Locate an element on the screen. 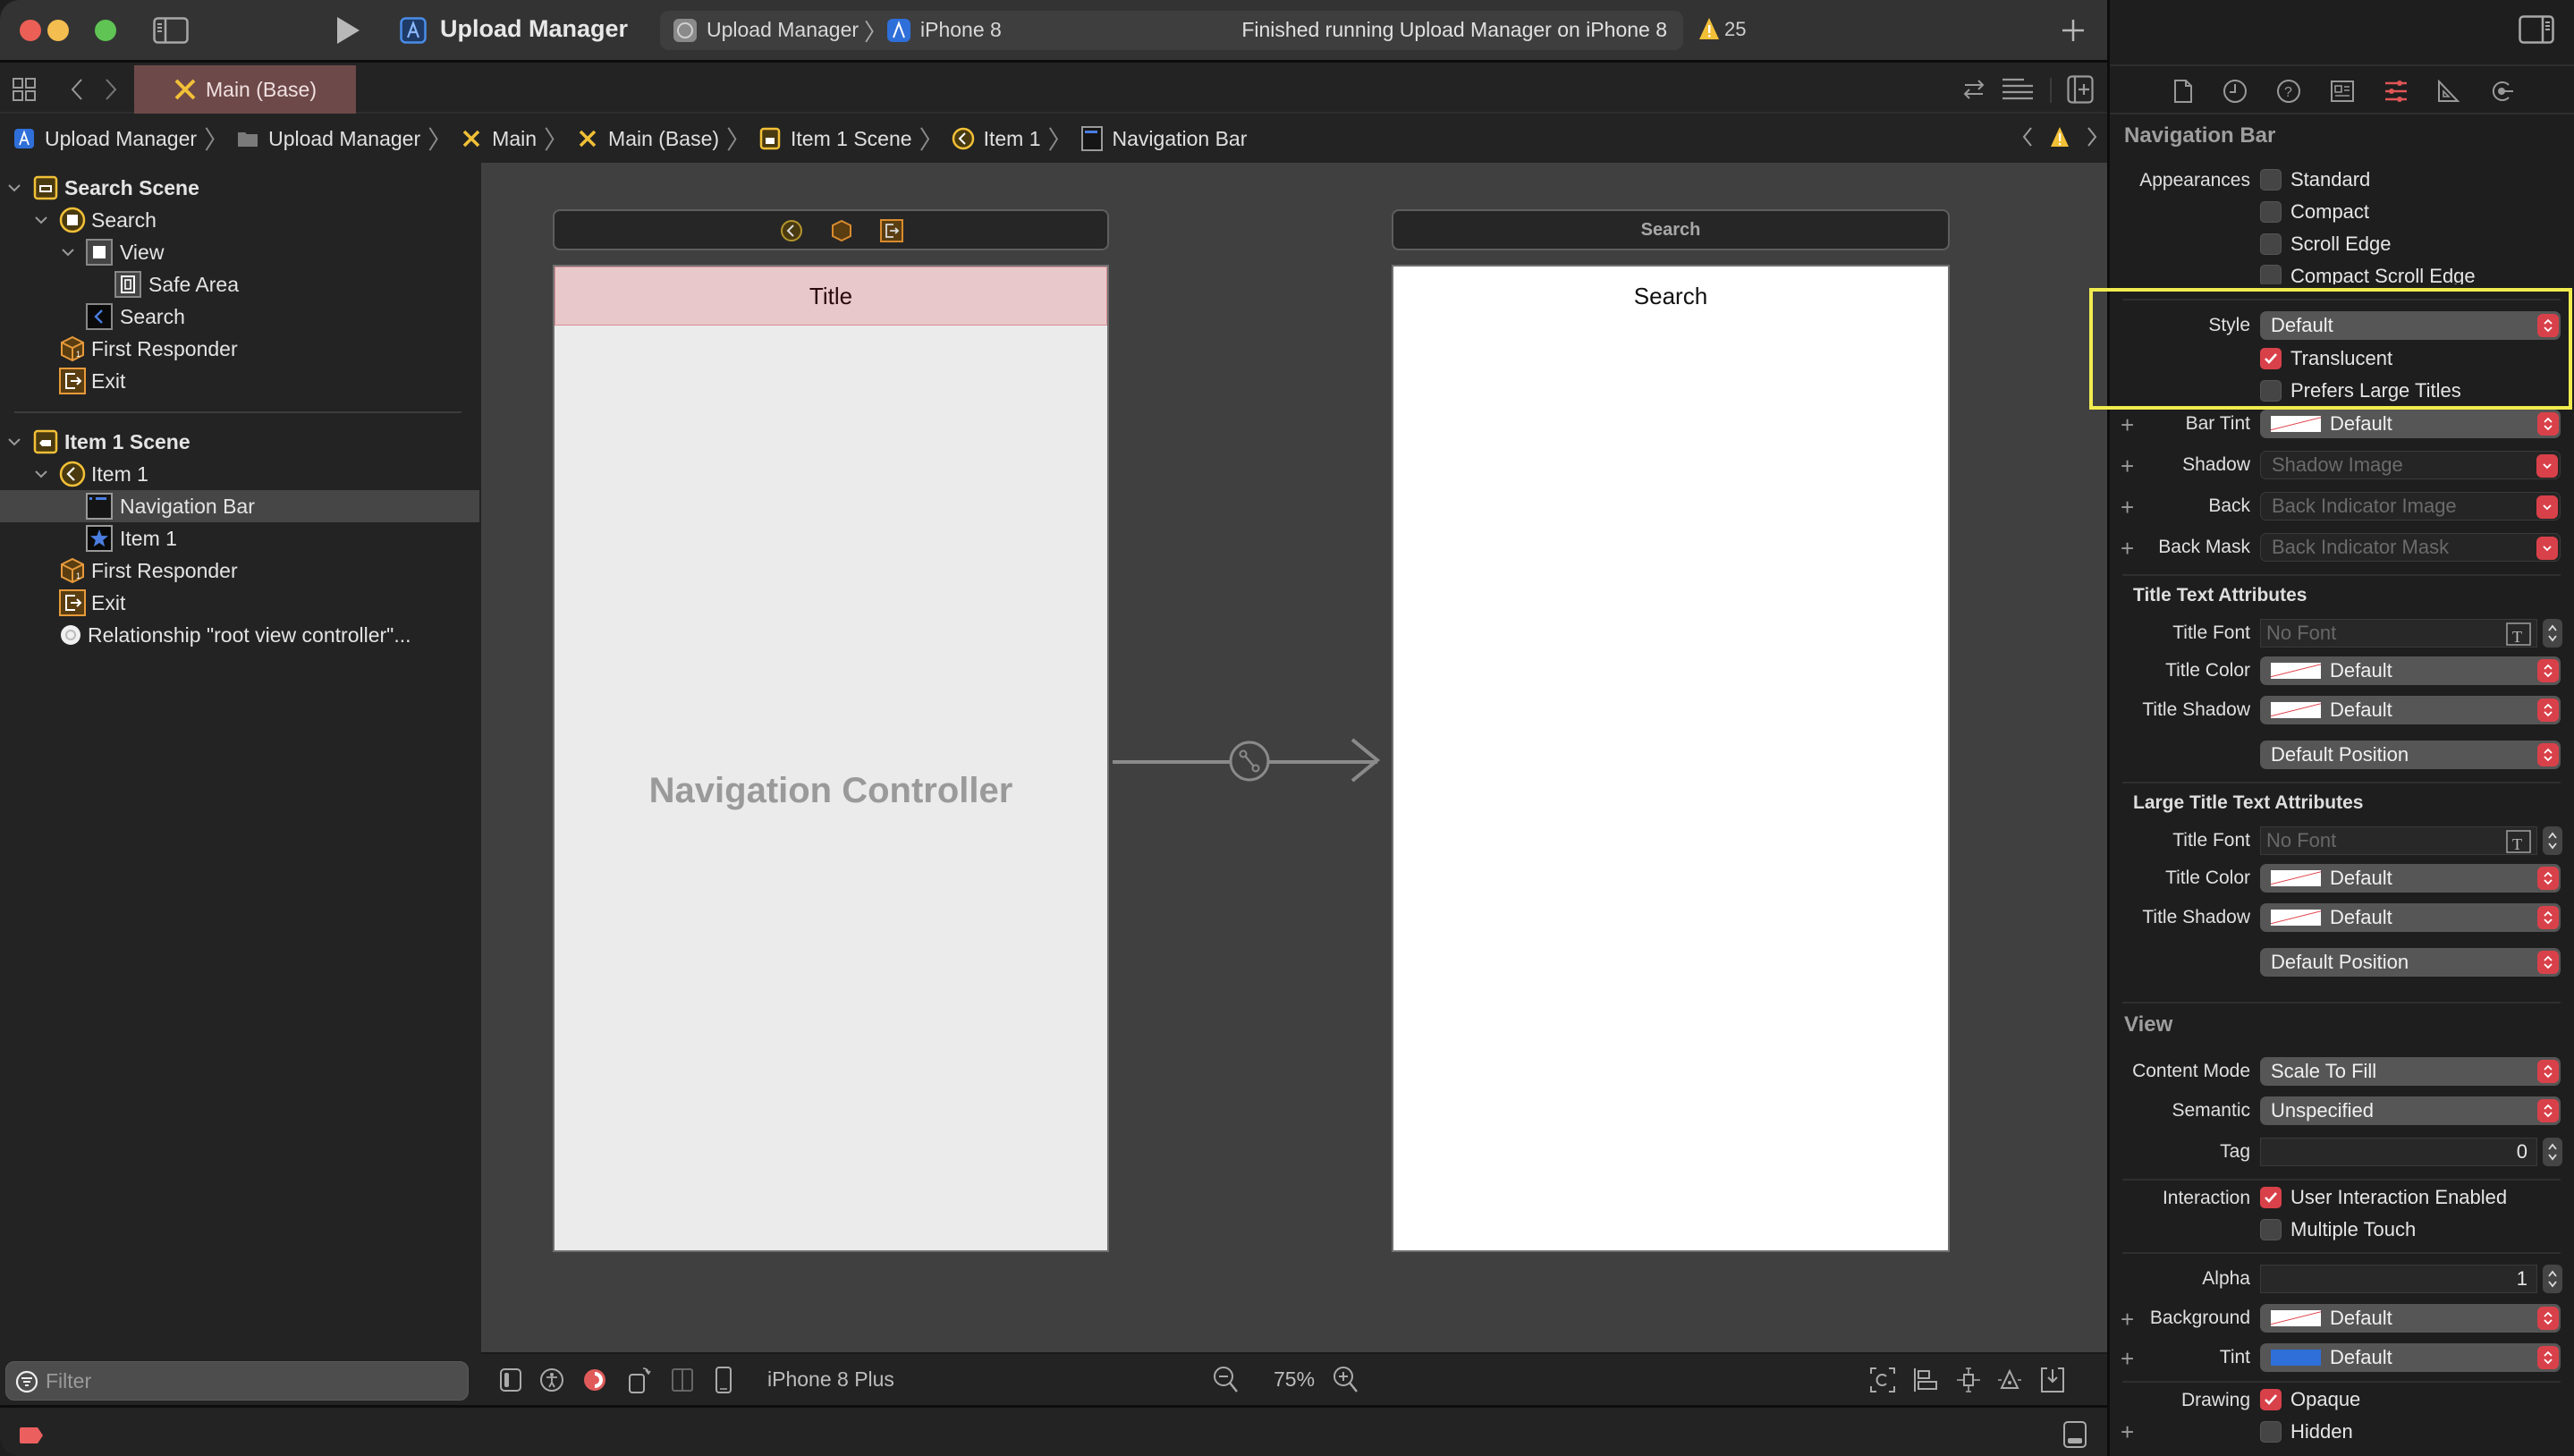 The height and width of the screenshot is (1456, 2574). tab-main-base: Main (Base) is located at coordinates (245, 89).